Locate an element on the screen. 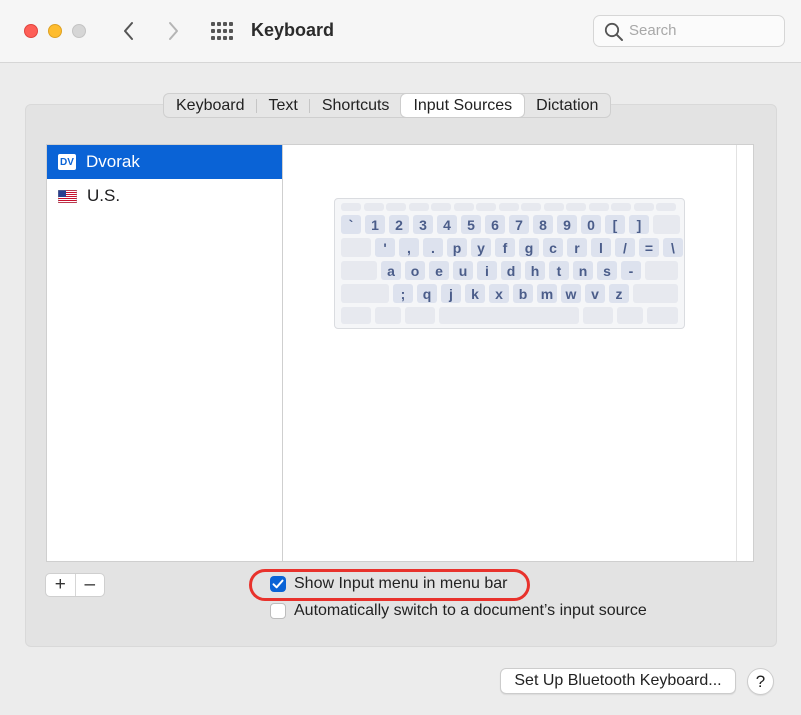 Image resolution: width=801 pixels, height=715 pixels. show-input-menu-checkbox is located at coordinates (278, 584).